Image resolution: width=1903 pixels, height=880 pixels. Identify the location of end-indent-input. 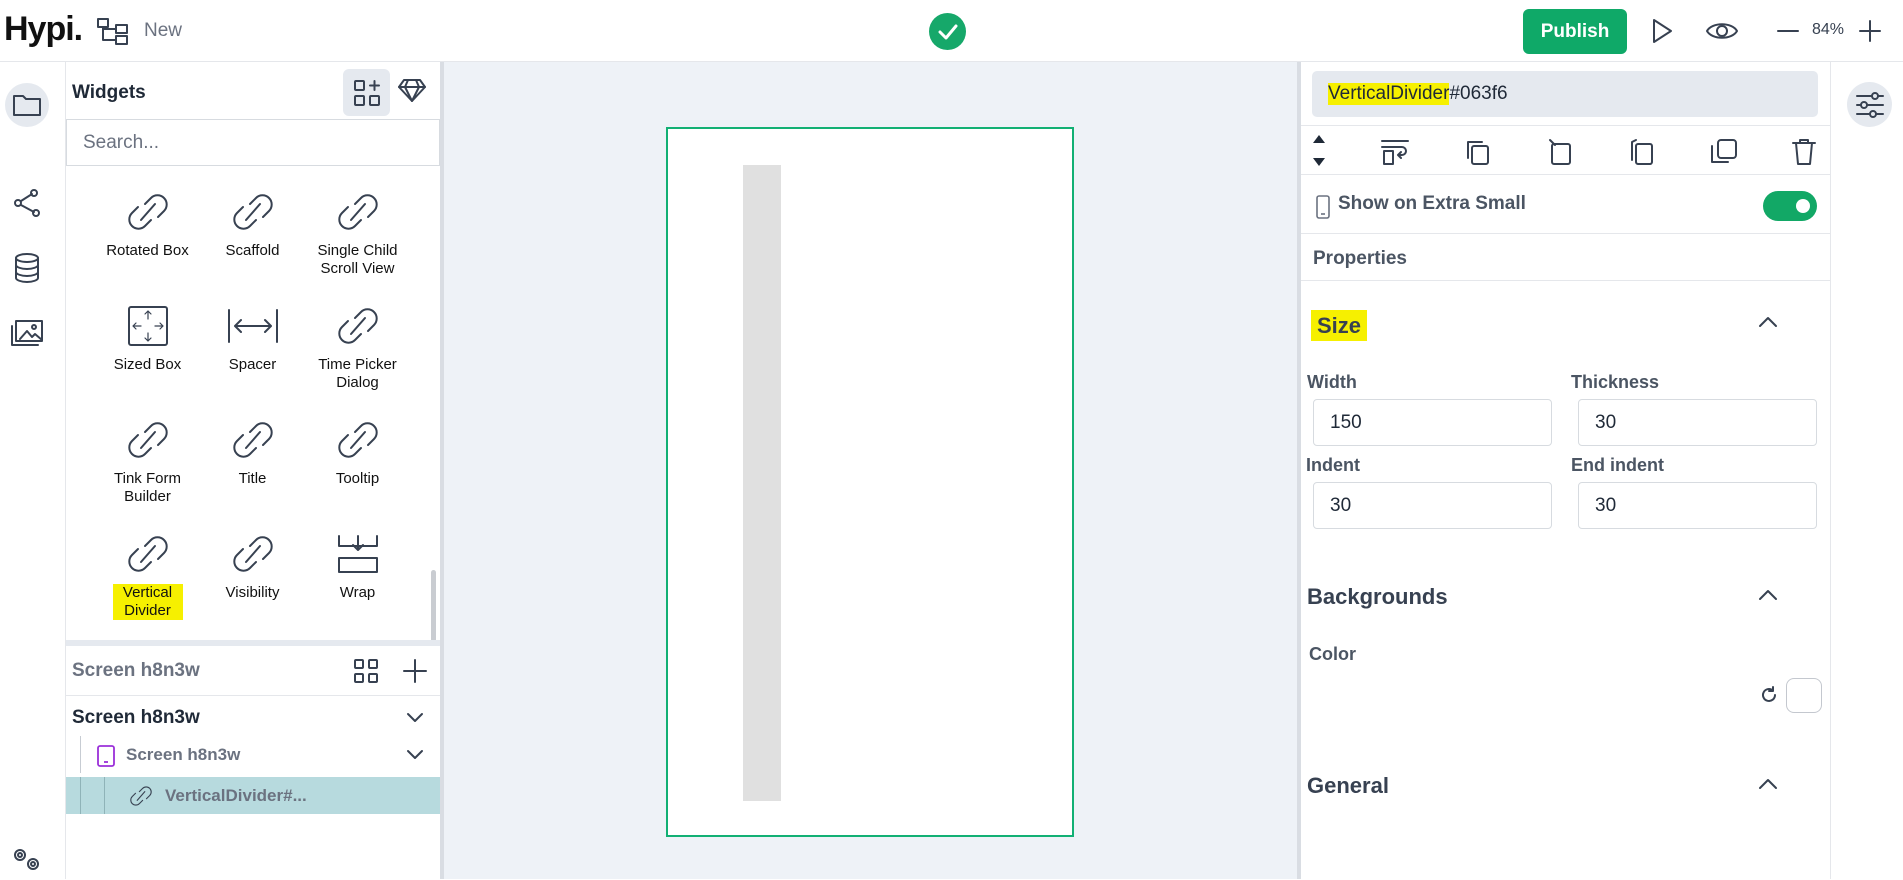
(1697, 505).